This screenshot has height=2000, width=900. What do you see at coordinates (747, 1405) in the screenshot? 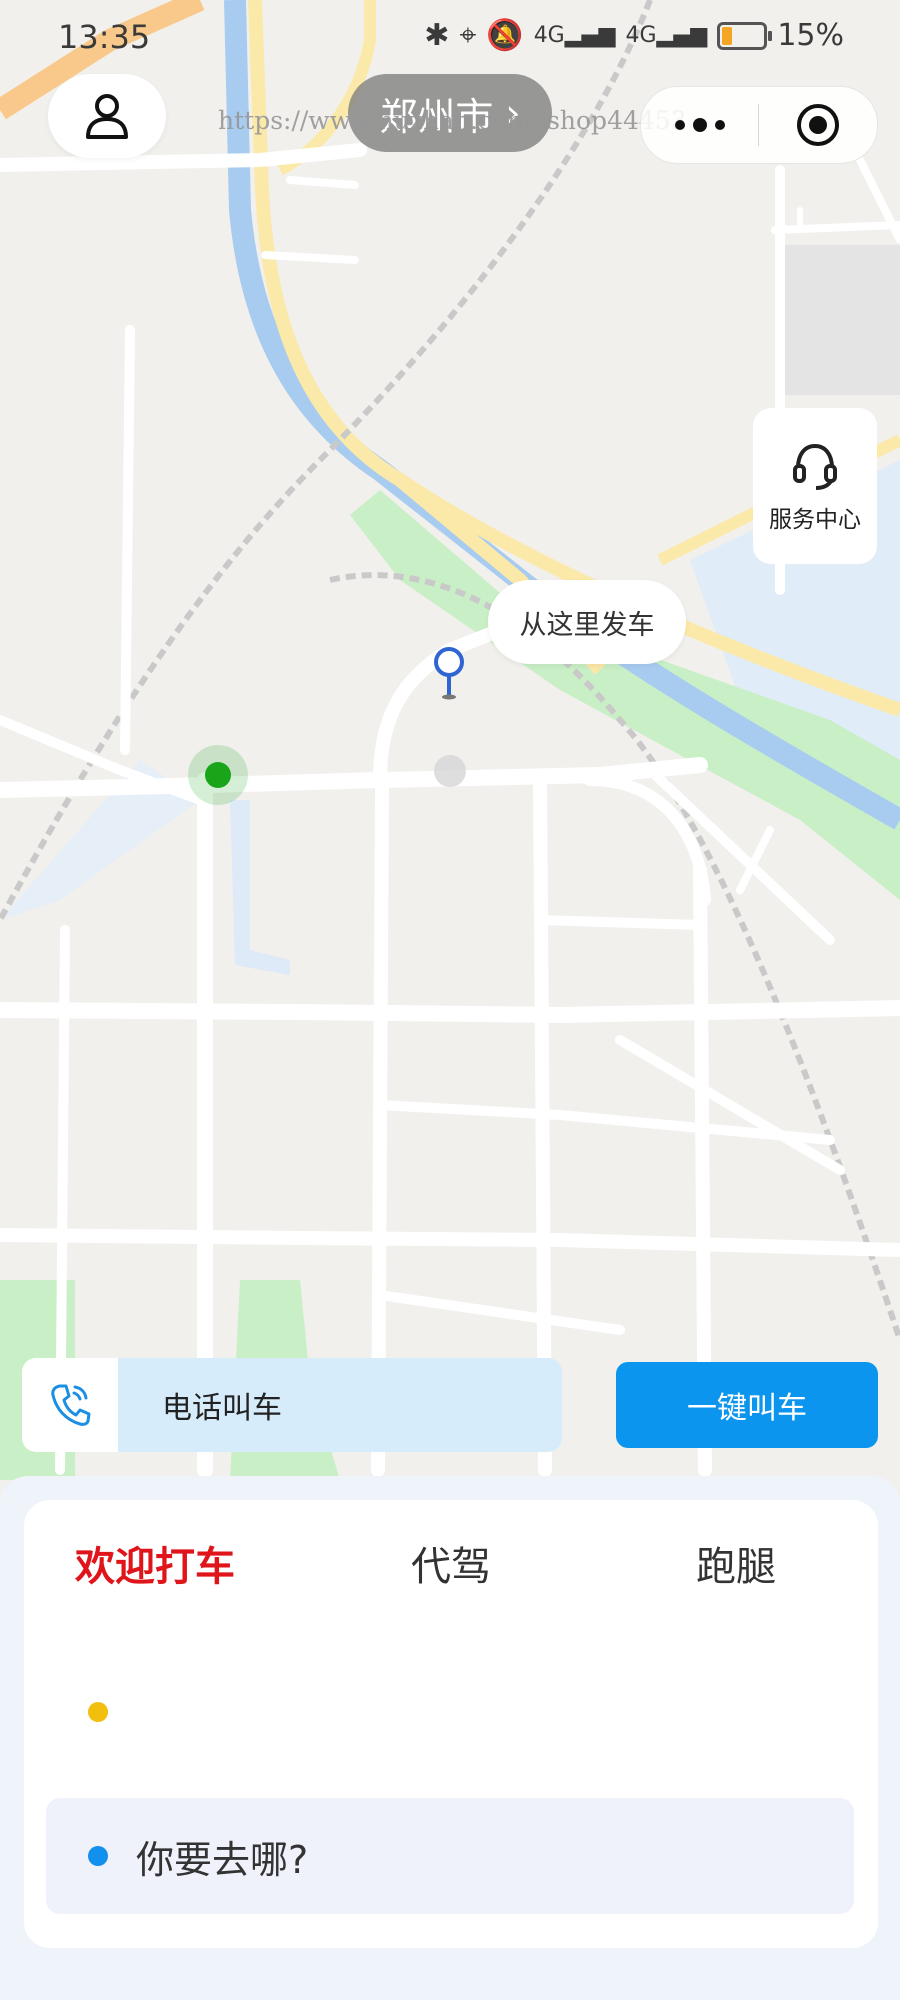
I see `one-click-call-button: 一键叫车` at bounding box center [747, 1405].